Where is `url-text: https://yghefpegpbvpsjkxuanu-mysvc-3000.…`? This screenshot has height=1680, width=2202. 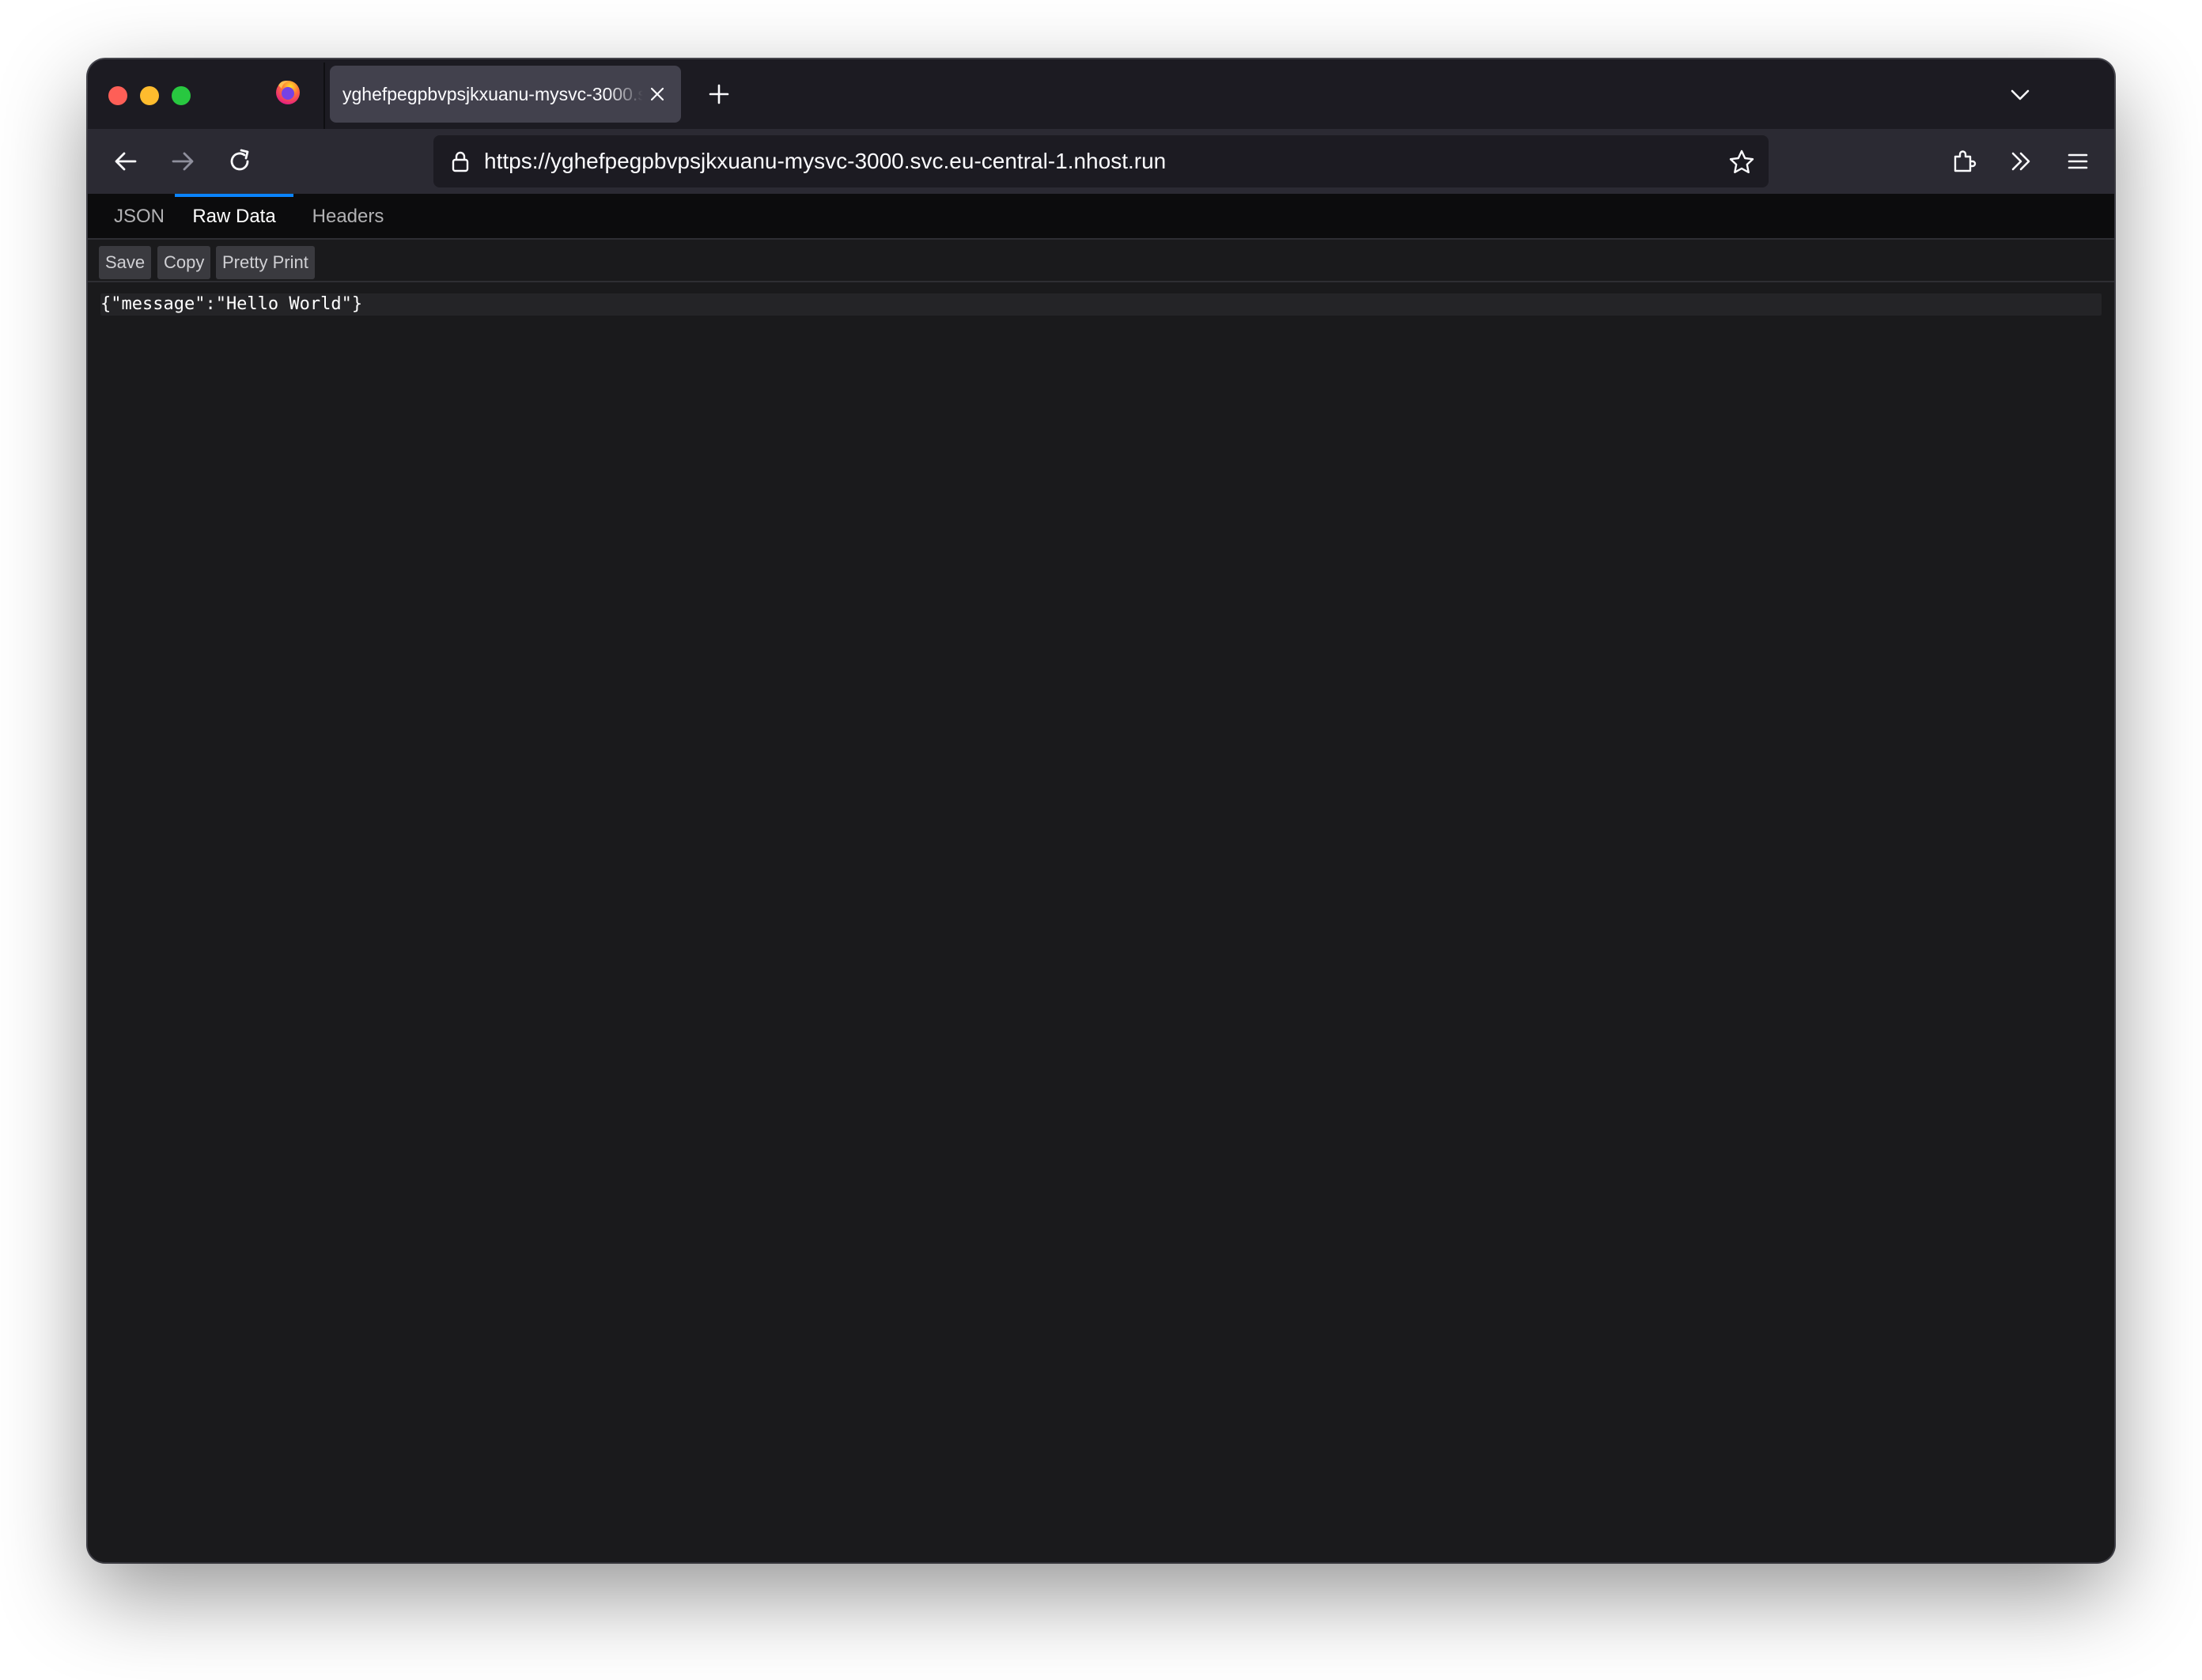 url-text: https://yghefpegpbvpsjkxuanu-mysvc-3000.… is located at coordinates (825, 161).